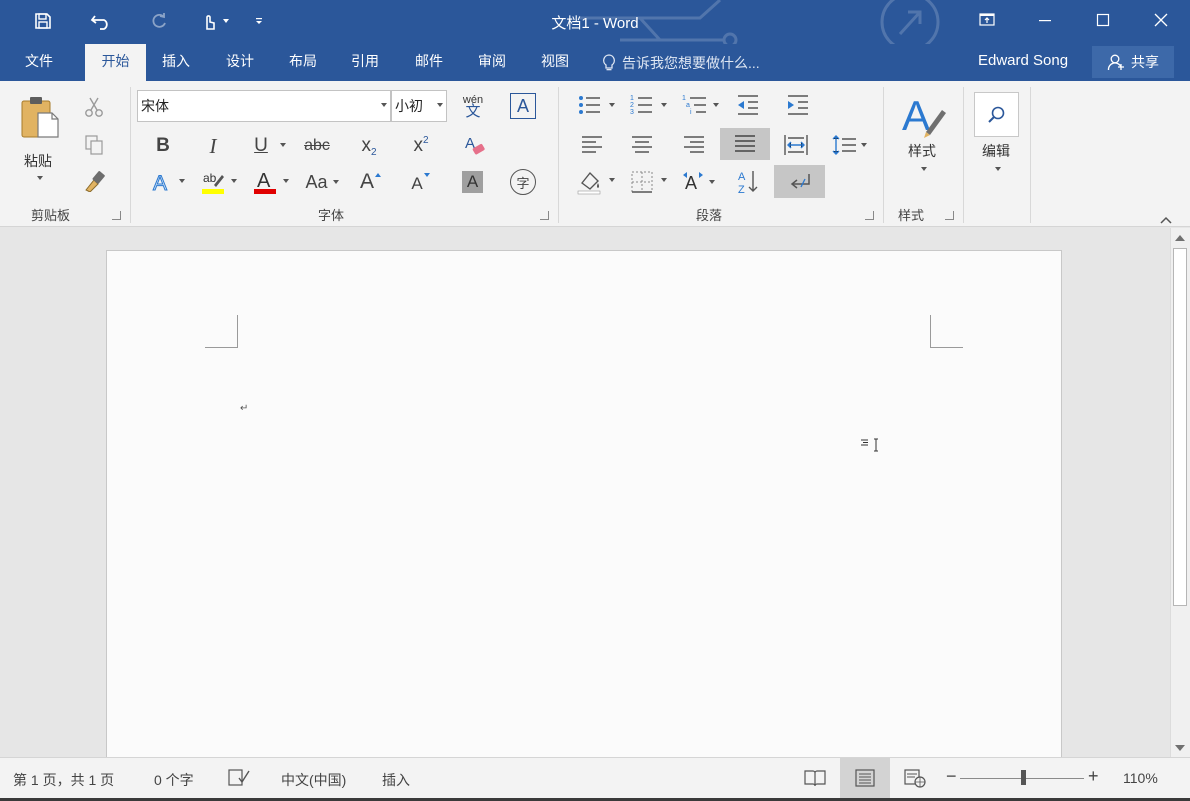  Describe the element at coordinates (63, 780) in the screenshot. I see `page-count: 第 1 页，共 1 页` at that location.